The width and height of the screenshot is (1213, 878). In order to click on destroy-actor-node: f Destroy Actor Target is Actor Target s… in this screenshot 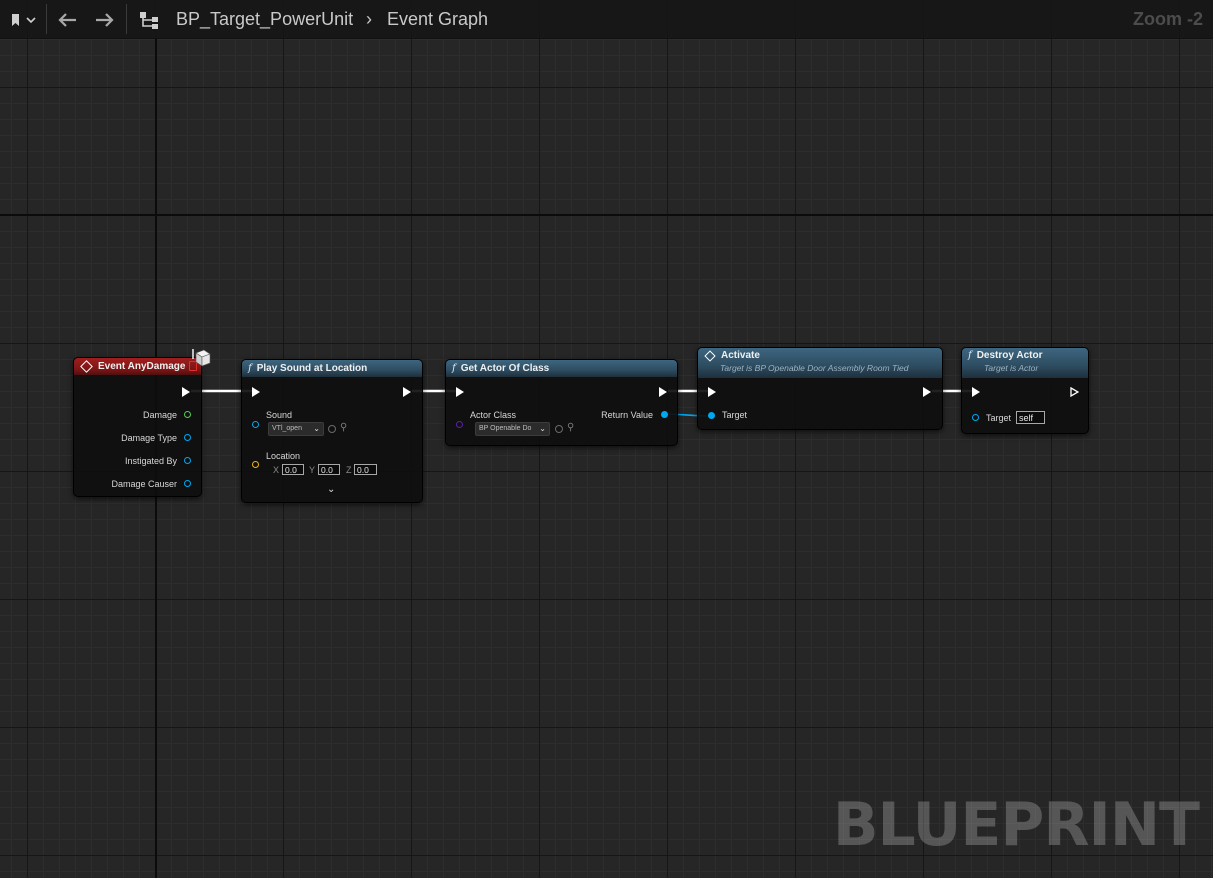, I will do `click(1025, 390)`.